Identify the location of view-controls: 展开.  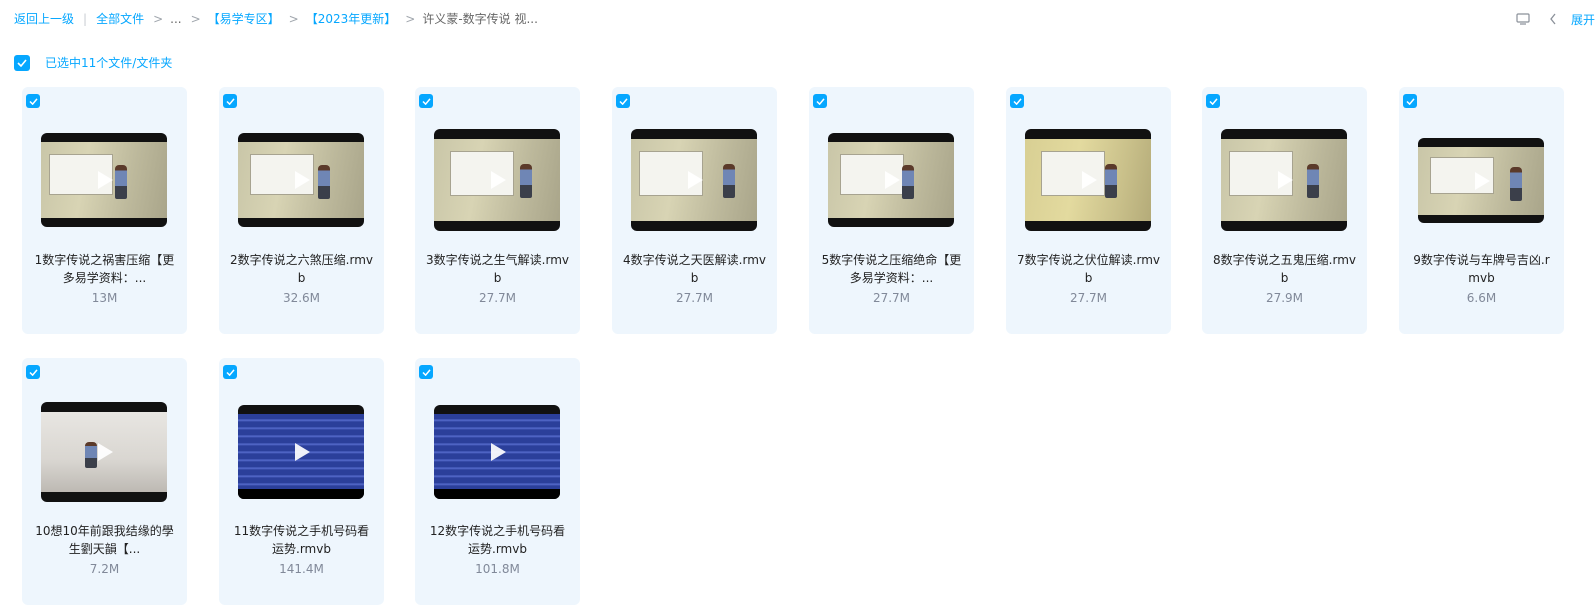
(1555, 19).